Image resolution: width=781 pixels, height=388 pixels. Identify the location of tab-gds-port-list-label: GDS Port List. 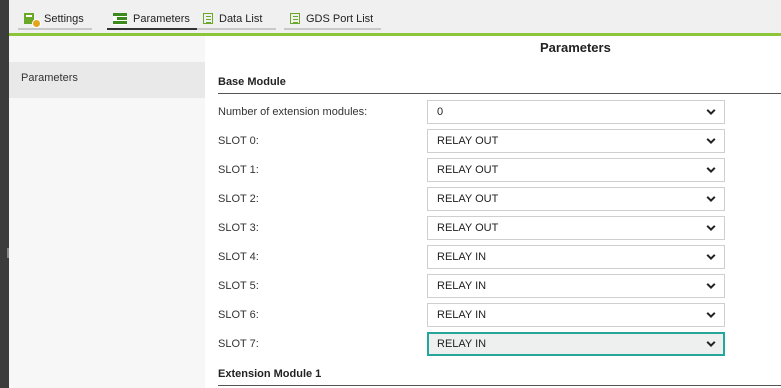
(340, 18).